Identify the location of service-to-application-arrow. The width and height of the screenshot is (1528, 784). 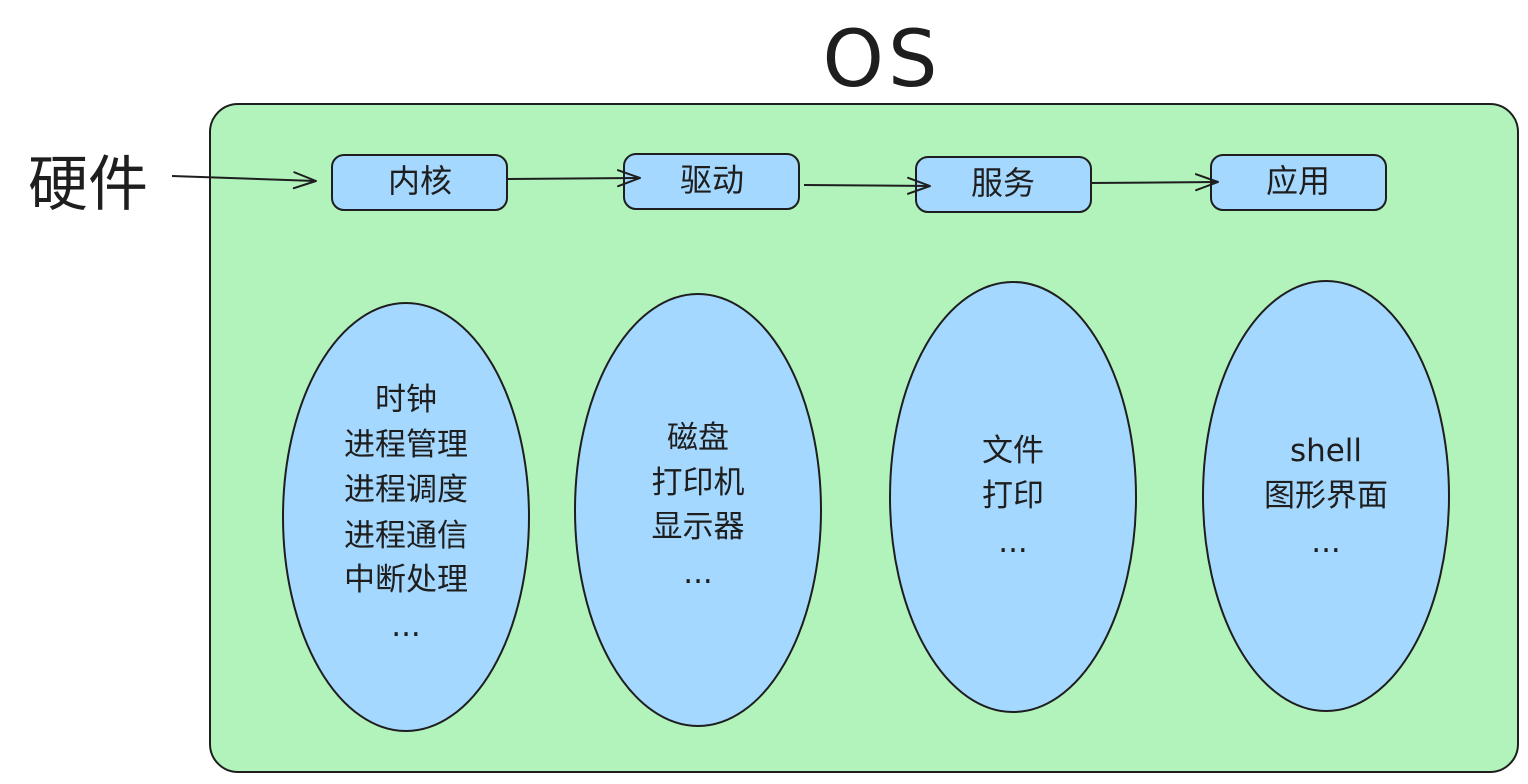
(1154, 182).